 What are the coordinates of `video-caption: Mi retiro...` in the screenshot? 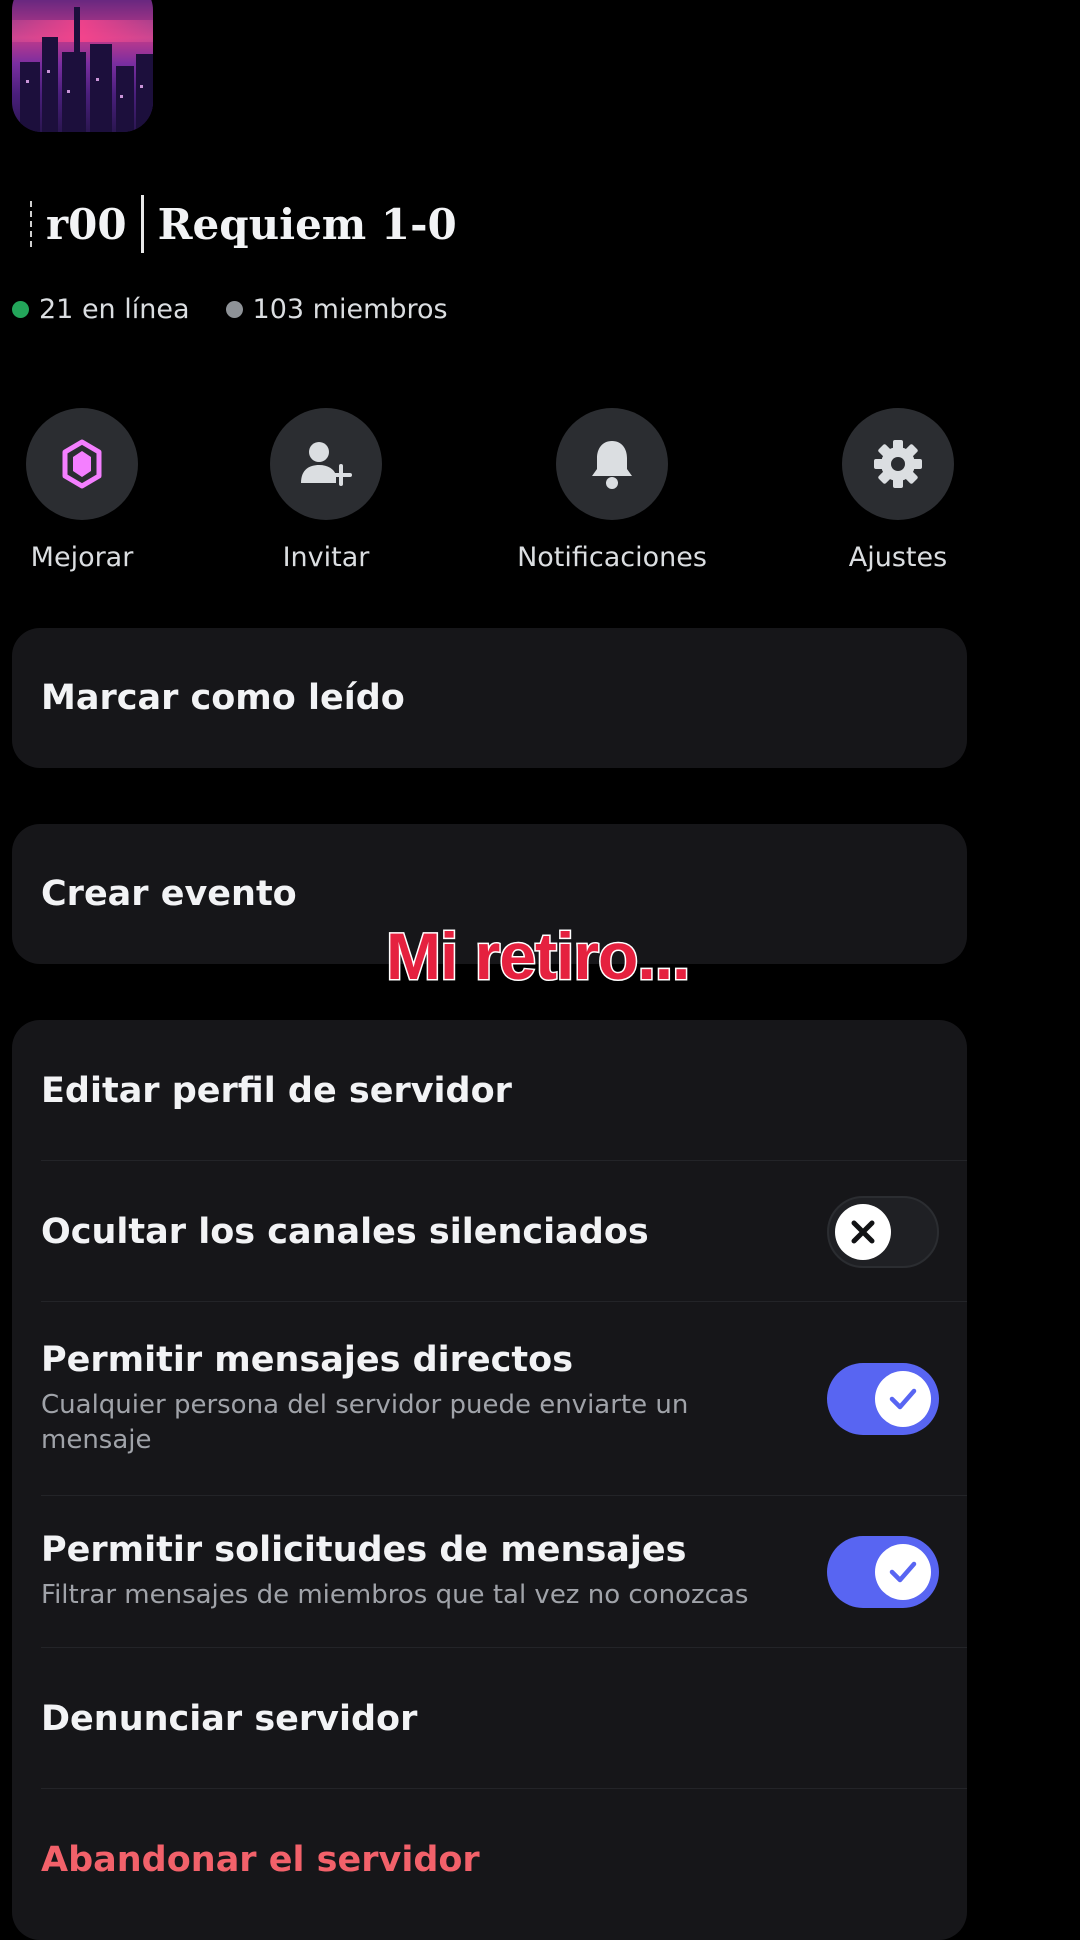 It's located at (537, 956).